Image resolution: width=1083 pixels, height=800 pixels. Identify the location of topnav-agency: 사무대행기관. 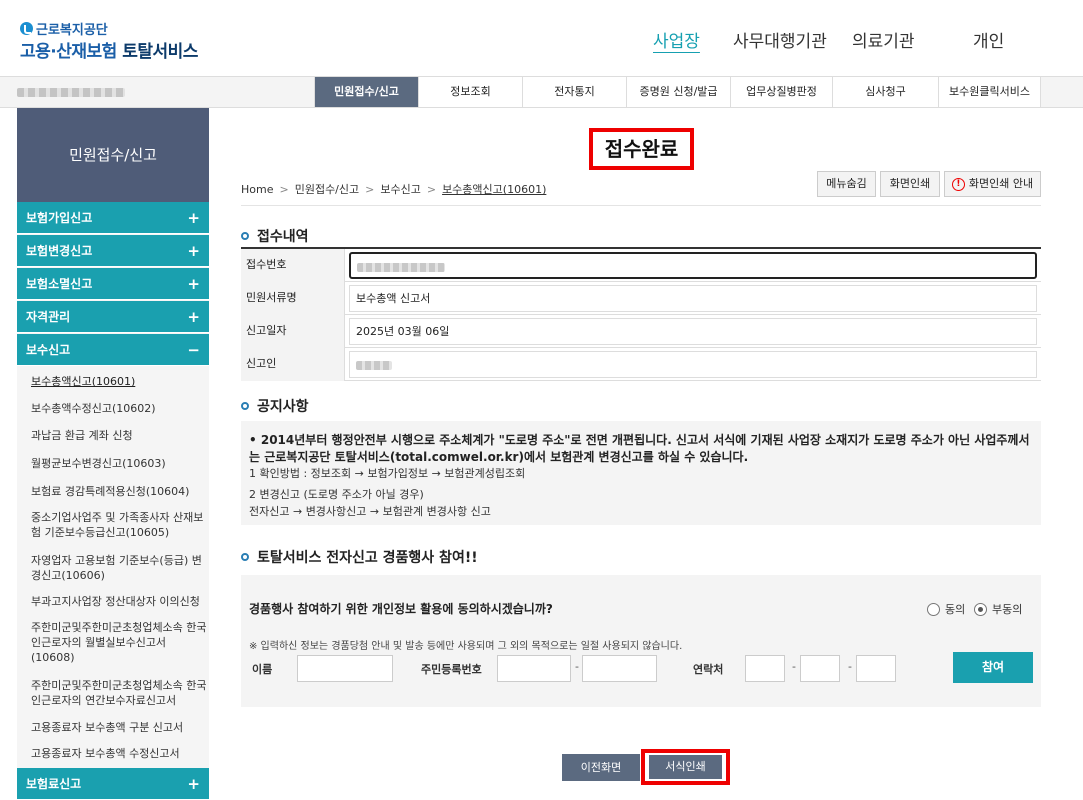
(780, 39).